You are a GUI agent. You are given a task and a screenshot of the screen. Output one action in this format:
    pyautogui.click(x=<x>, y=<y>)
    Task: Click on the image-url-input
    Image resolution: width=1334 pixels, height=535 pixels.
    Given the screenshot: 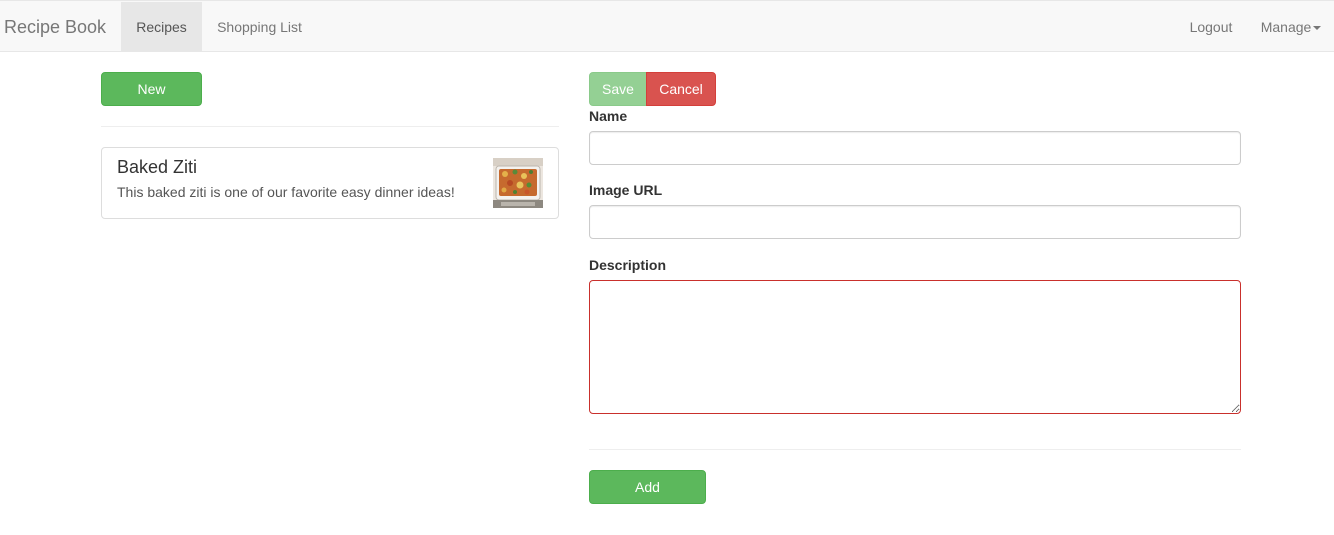 What is the action you would take?
    pyautogui.click(x=915, y=222)
    